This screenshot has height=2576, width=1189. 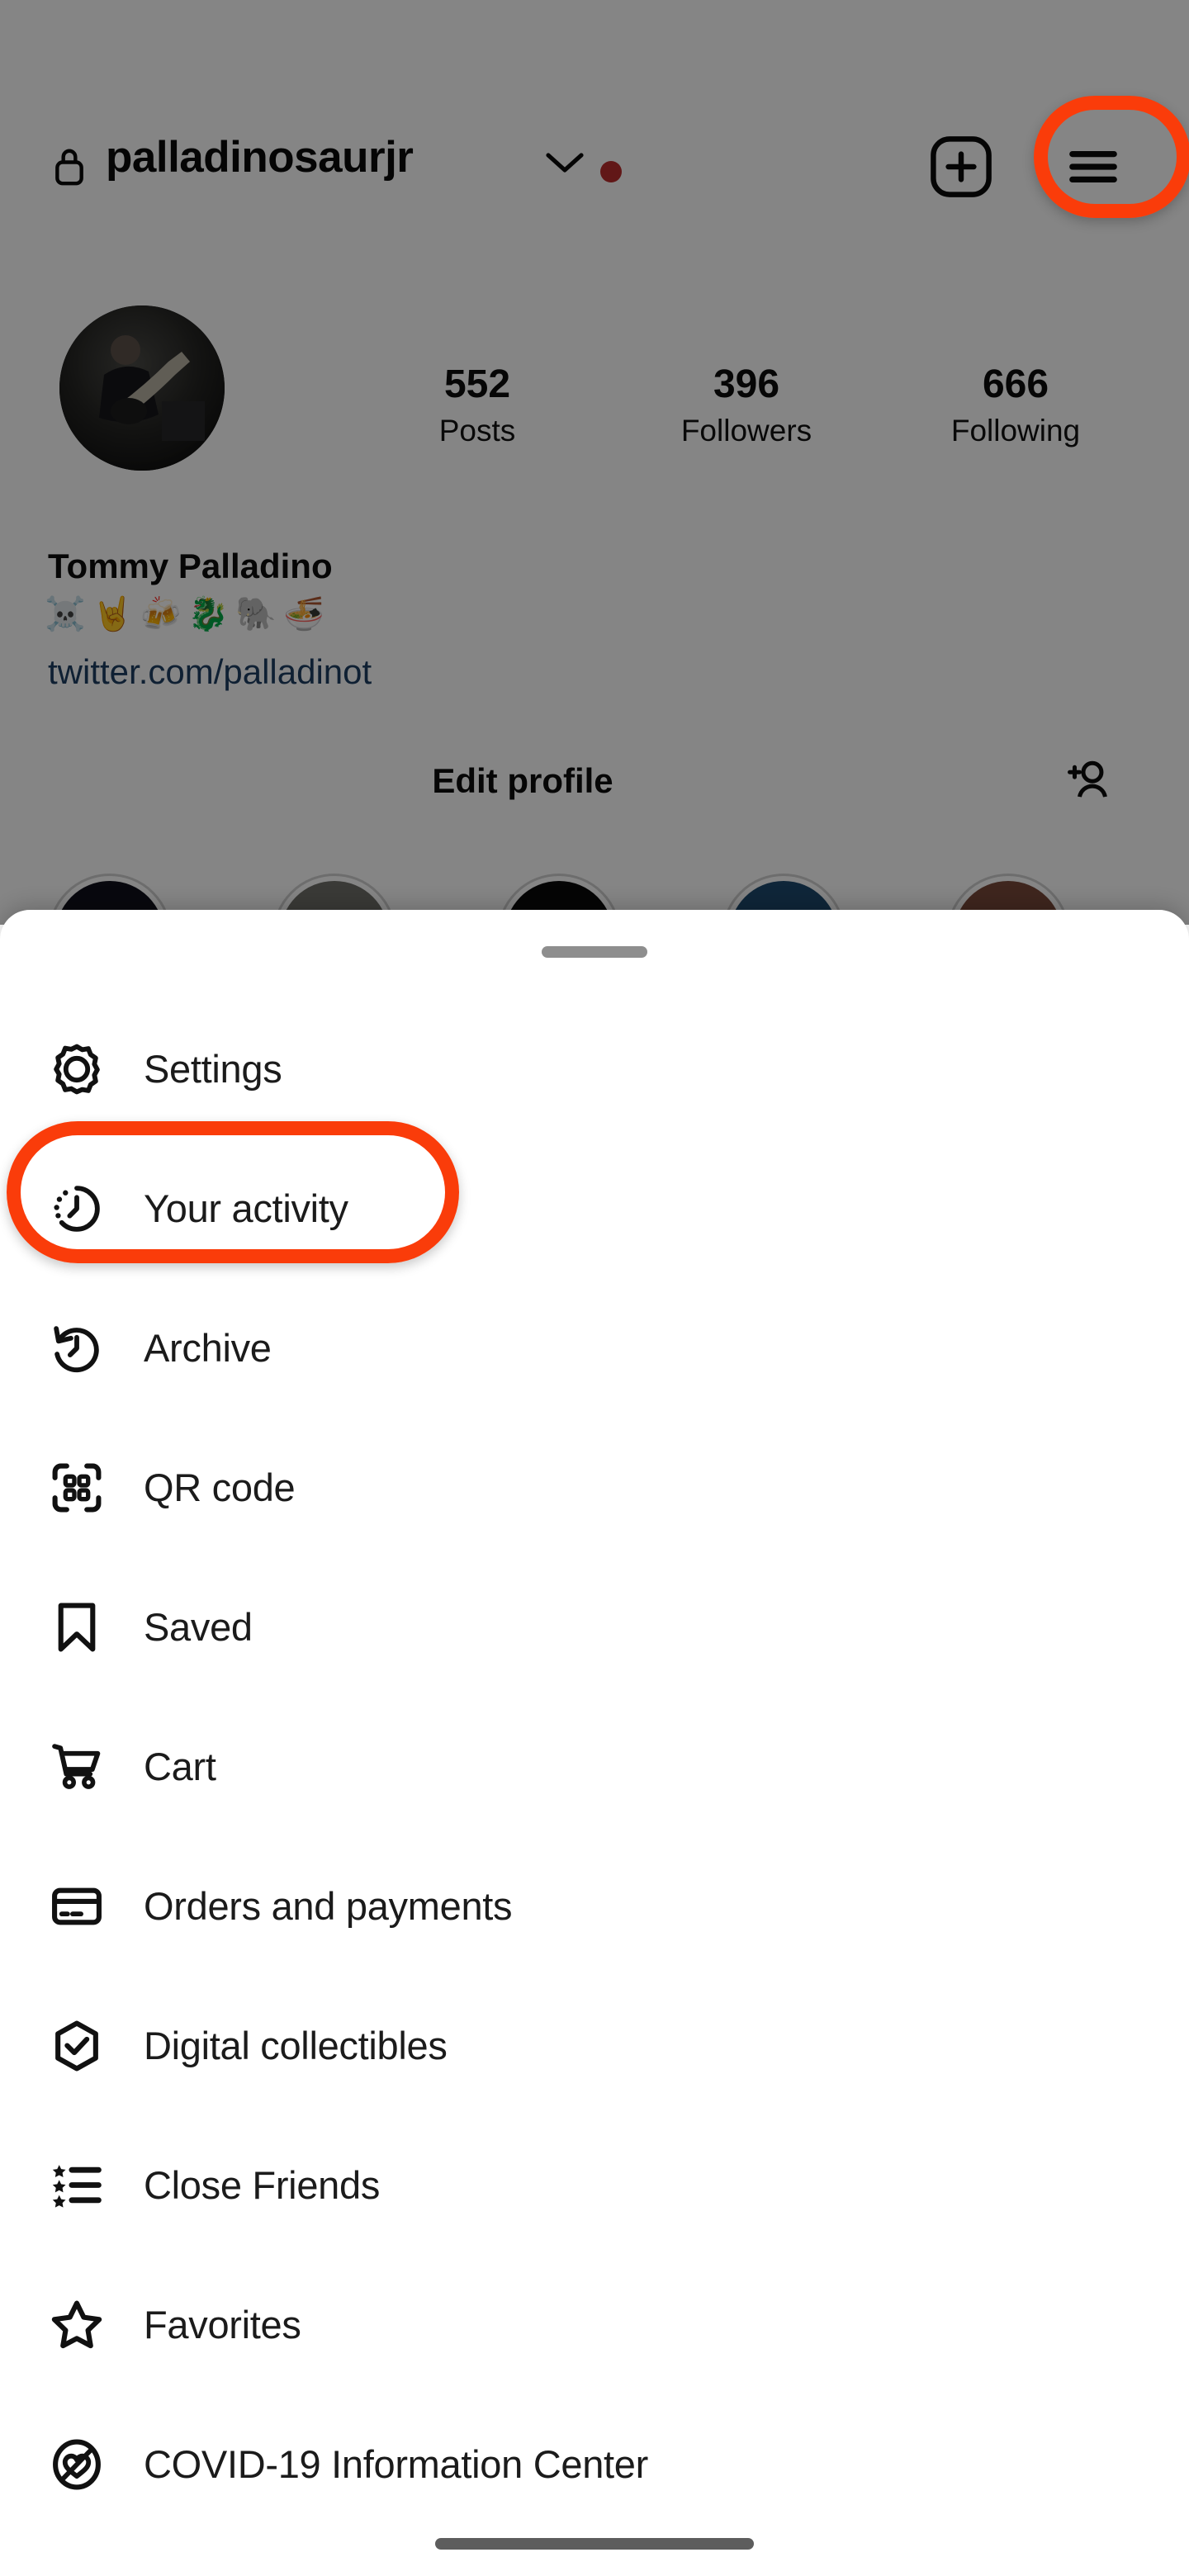 What do you see at coordinates (594, 2045) in the screenshot?
I see `menu-item-digital-collectibles: Digital collectibles` at bounding box center [594, 2045].